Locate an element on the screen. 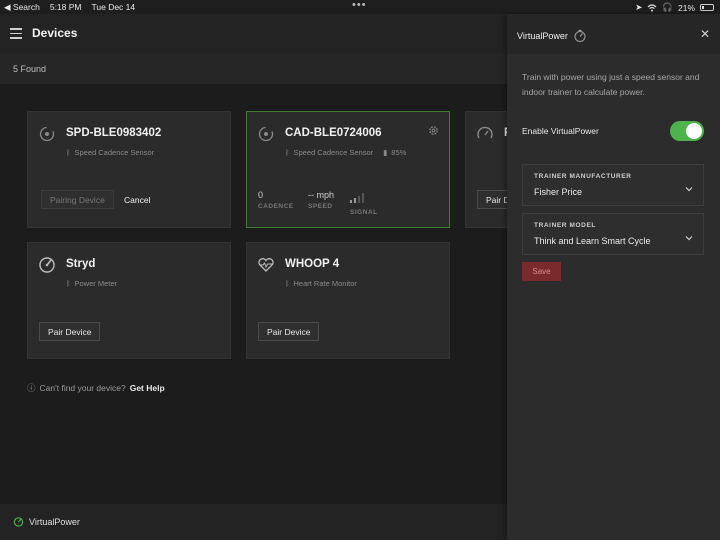  device-type: ᛒ Speed Cadence Sensor is located at coordinates (110, 152).